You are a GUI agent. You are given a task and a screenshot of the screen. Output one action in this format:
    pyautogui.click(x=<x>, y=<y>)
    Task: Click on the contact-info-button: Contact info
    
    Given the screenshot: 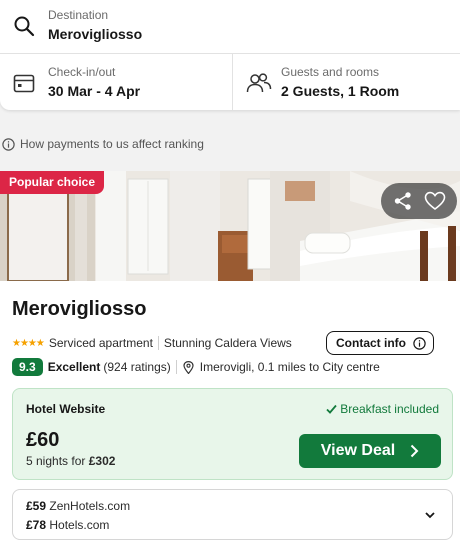 What is the action you would take?
    pyautogui.click(x=380, y=343)
    